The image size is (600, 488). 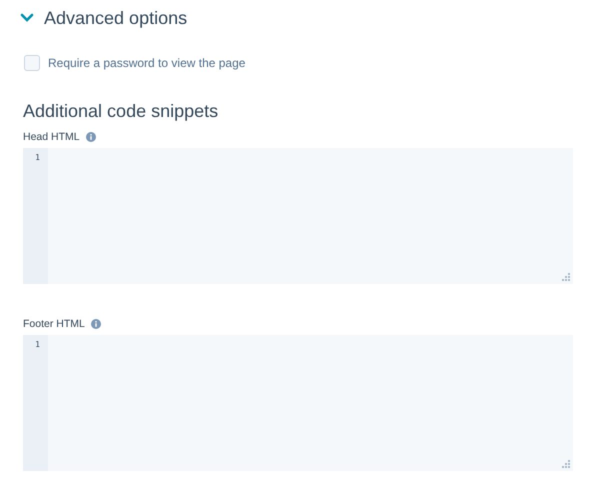 What do you see at coordinates (32, 63) in the screenshot?
I see `password-checkbox` at bounding box center [32, 63].